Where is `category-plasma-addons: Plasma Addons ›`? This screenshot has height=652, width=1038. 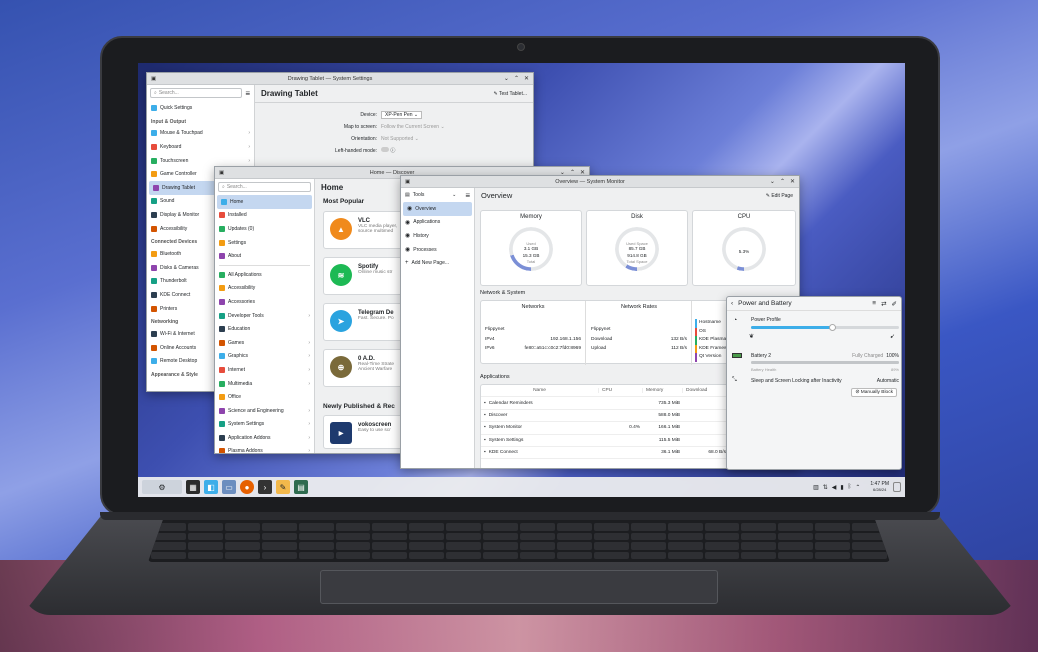 category-plasma-addons: Plasma Addons › is located at coordinates (264, 449).